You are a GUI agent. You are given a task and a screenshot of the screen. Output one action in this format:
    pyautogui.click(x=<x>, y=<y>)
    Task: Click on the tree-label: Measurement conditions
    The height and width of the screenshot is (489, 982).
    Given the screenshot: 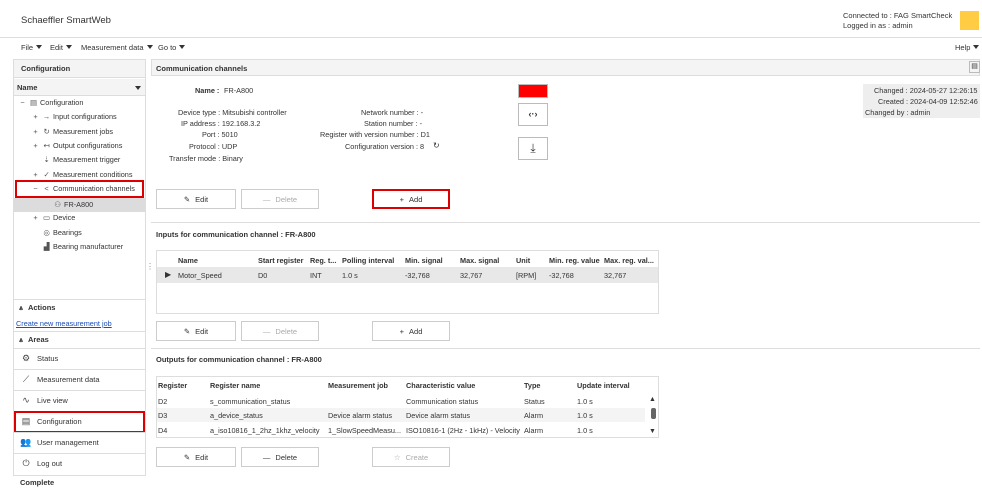 What is the action you would take?
    pyautogui.click(x=93, y=174)
    